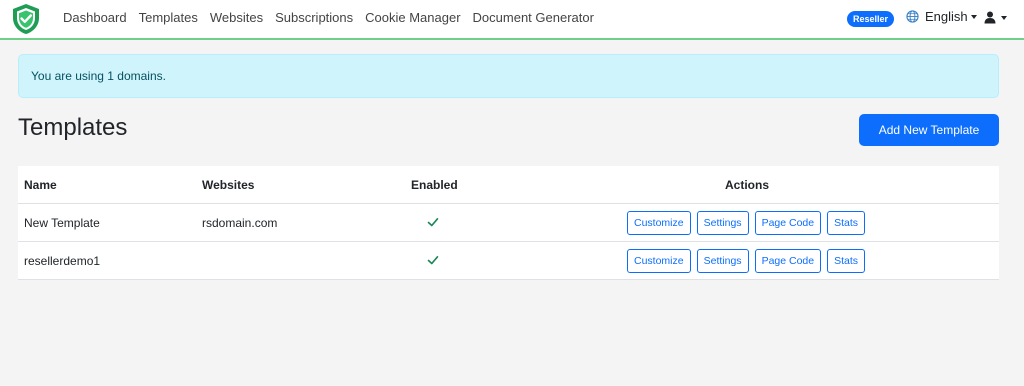 The width and height of the screenshot is (1024, 386). I want to click on nav-templates: Templates, so click(168, 18).